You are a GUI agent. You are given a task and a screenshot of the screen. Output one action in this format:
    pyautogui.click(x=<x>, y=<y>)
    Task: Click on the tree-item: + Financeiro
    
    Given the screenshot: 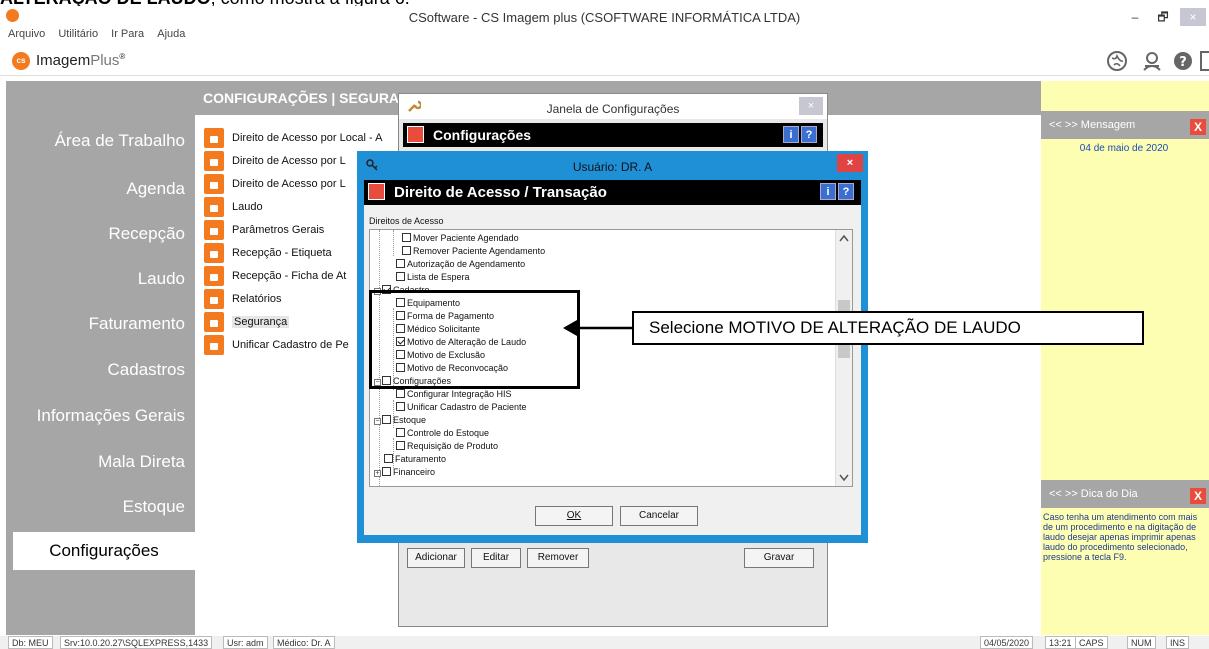 What is the action you would take?
    pyautogui.click(x=404, y=472)
    